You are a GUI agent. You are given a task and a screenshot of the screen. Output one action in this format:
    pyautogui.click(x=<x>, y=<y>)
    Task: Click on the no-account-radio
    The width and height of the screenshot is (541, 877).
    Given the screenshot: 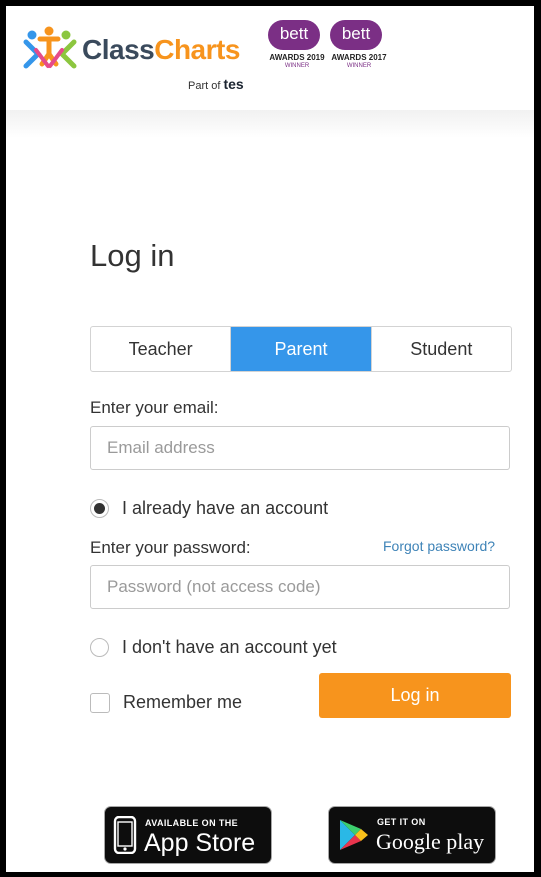 What is the action you would take?
    pyautogui.click(x=99, y=647)
    